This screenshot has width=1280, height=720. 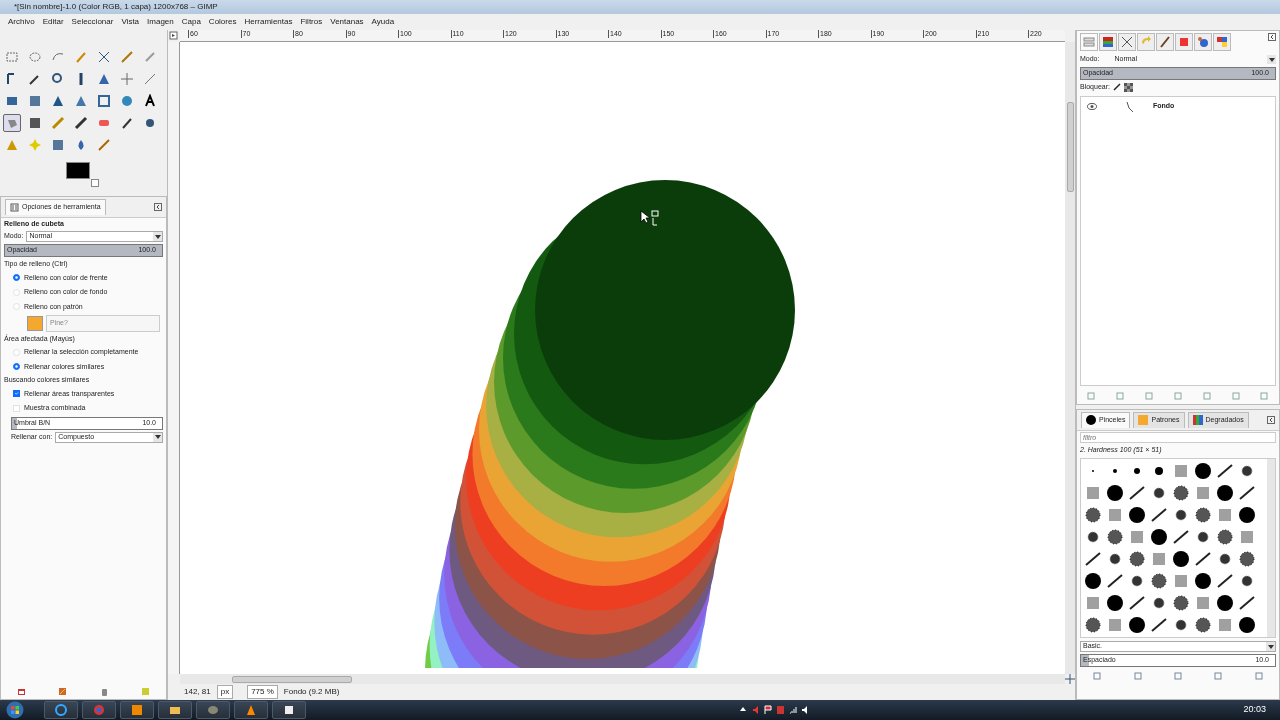 I want to click on pointer-coordinates: 142, 81, so click(x=197, y=692).